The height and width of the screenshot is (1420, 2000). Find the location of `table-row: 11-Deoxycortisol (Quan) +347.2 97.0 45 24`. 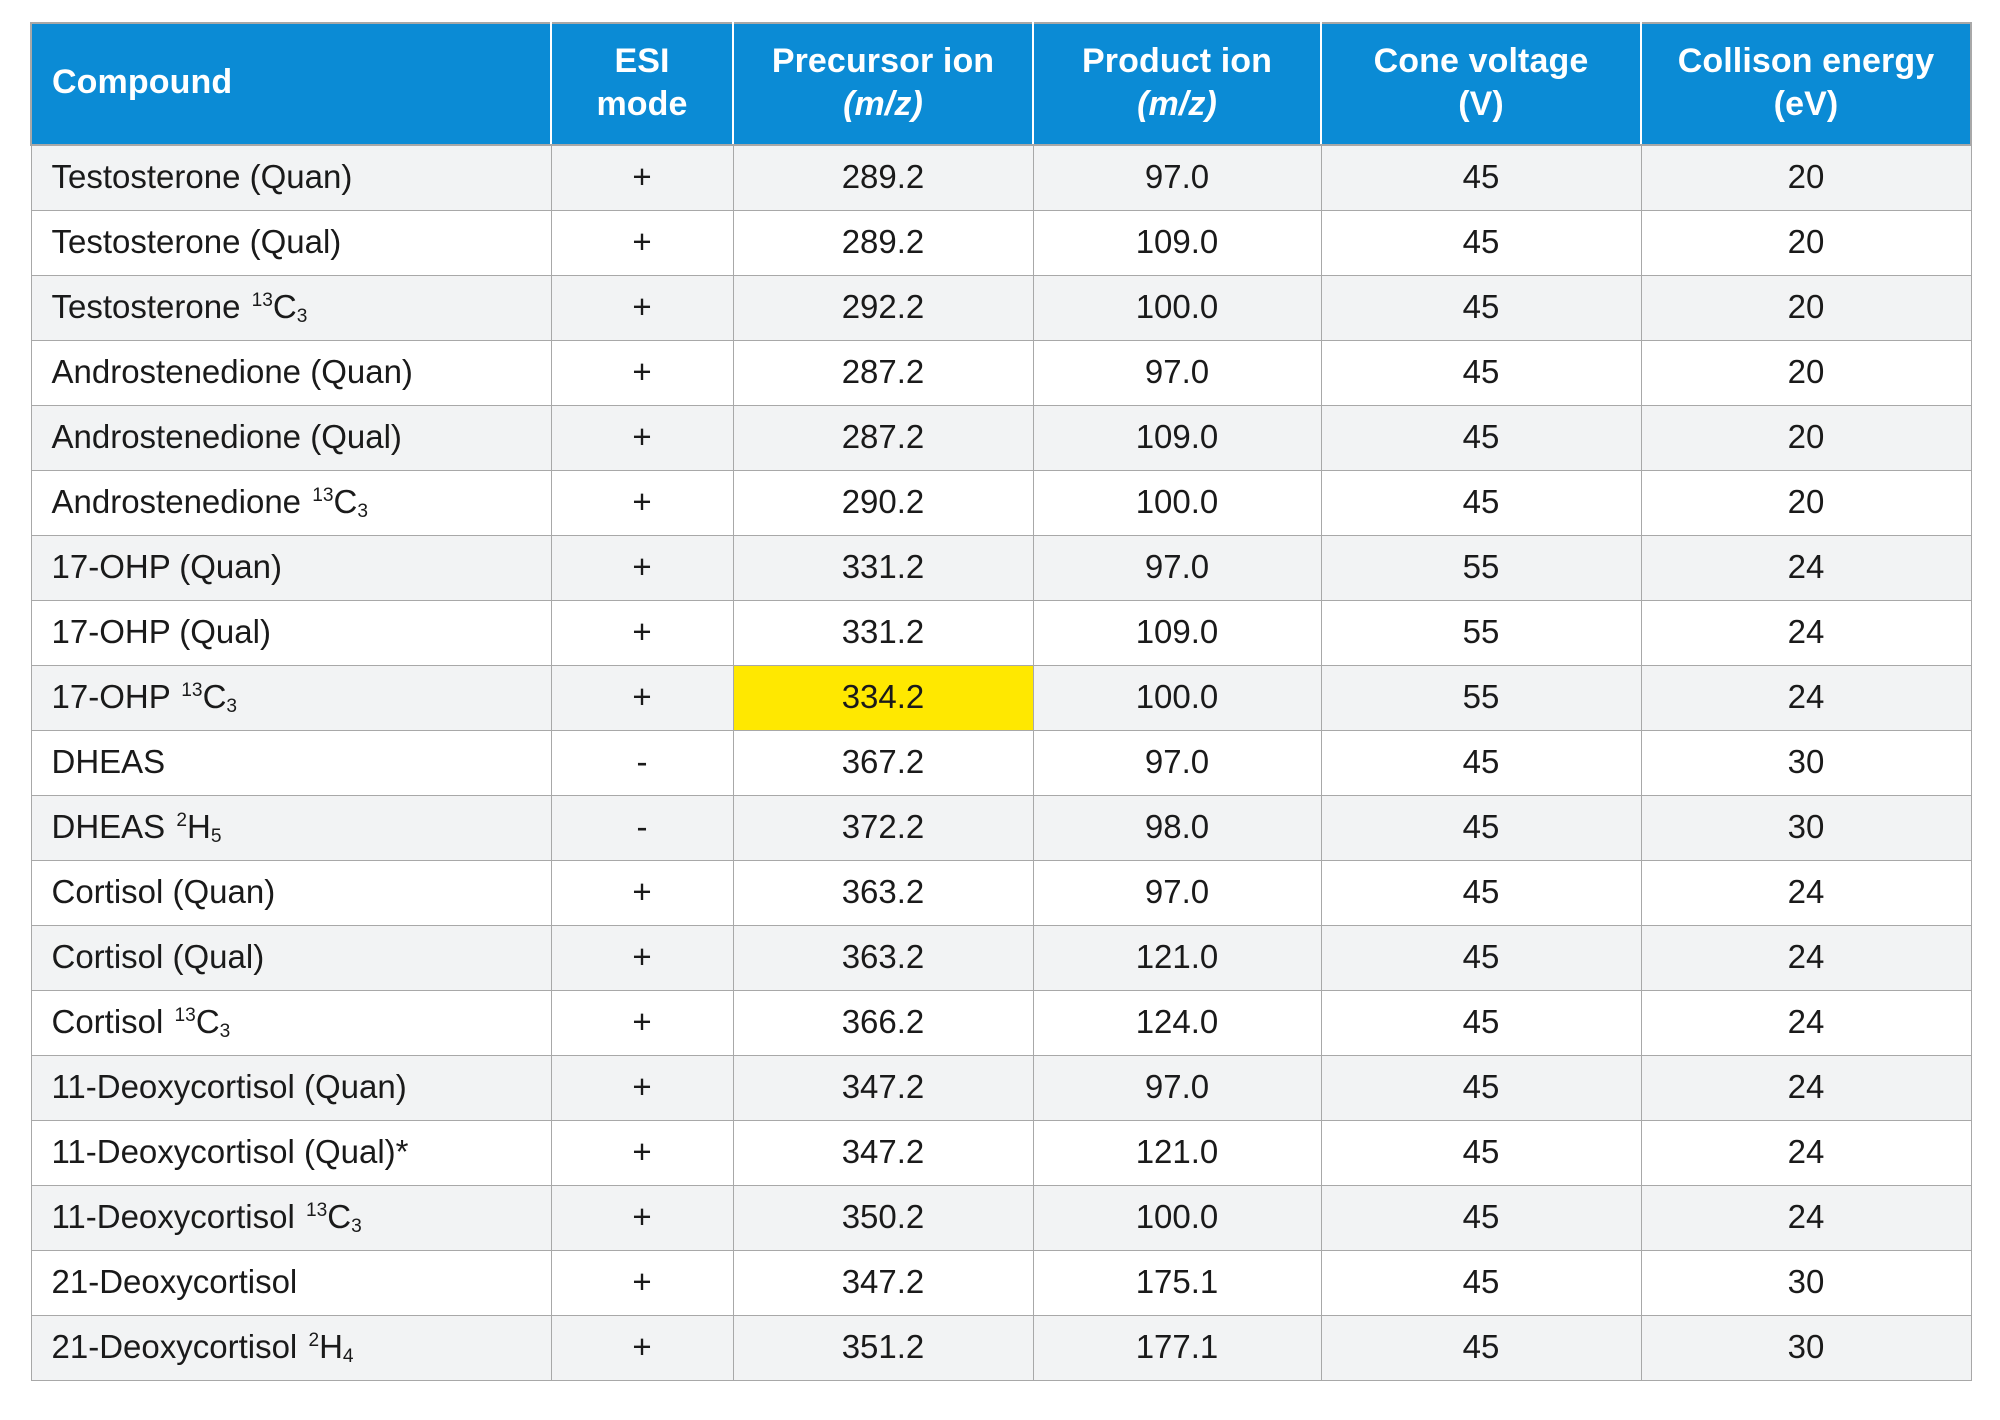

table-row: 11-Deoxycortisol (Quan) +347.2 97.0 45 24 is located at coordinates (1001, 1087).